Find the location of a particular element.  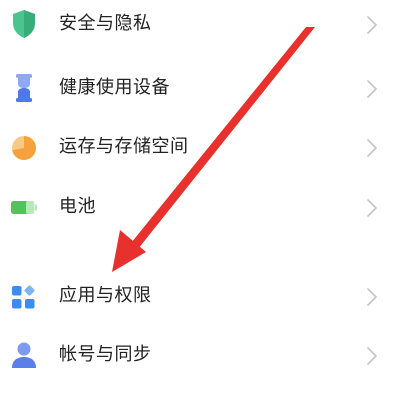

settings-item-label: 安全与隐私 is located at coordinates (105, 23).